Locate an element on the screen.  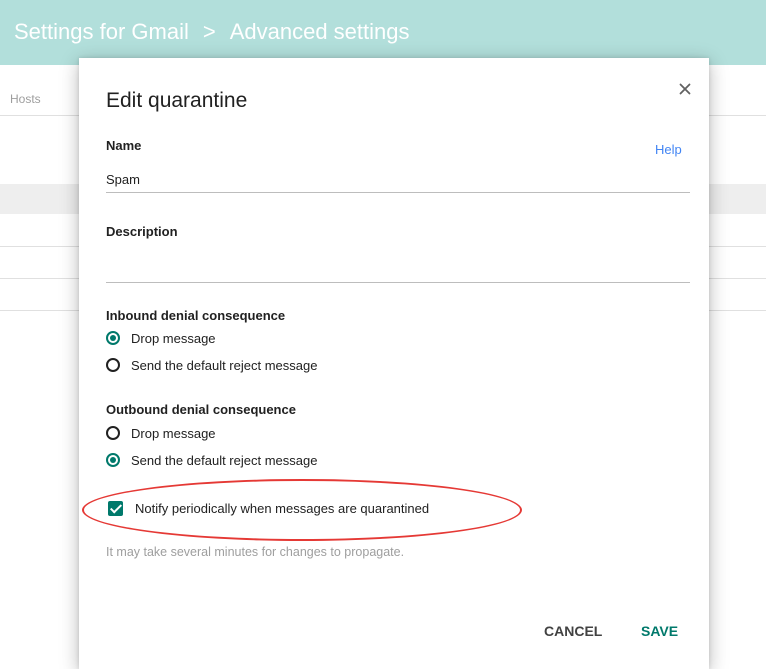
cancel-button: CANCEL is located at coordinates (573, 631).